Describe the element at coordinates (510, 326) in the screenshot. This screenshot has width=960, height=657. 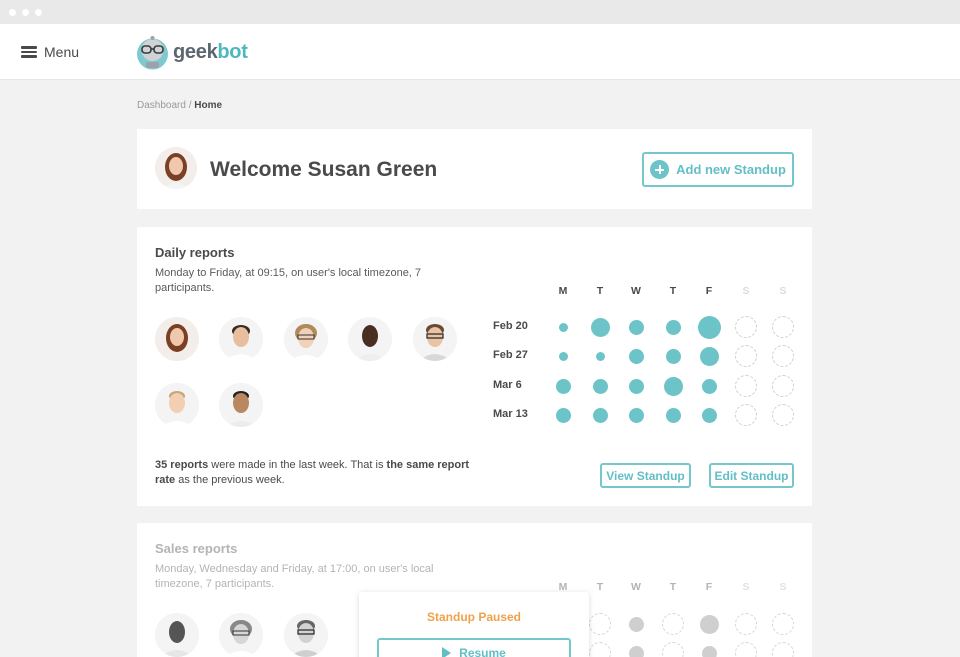
I see `week-label: Feb 20` at that location.